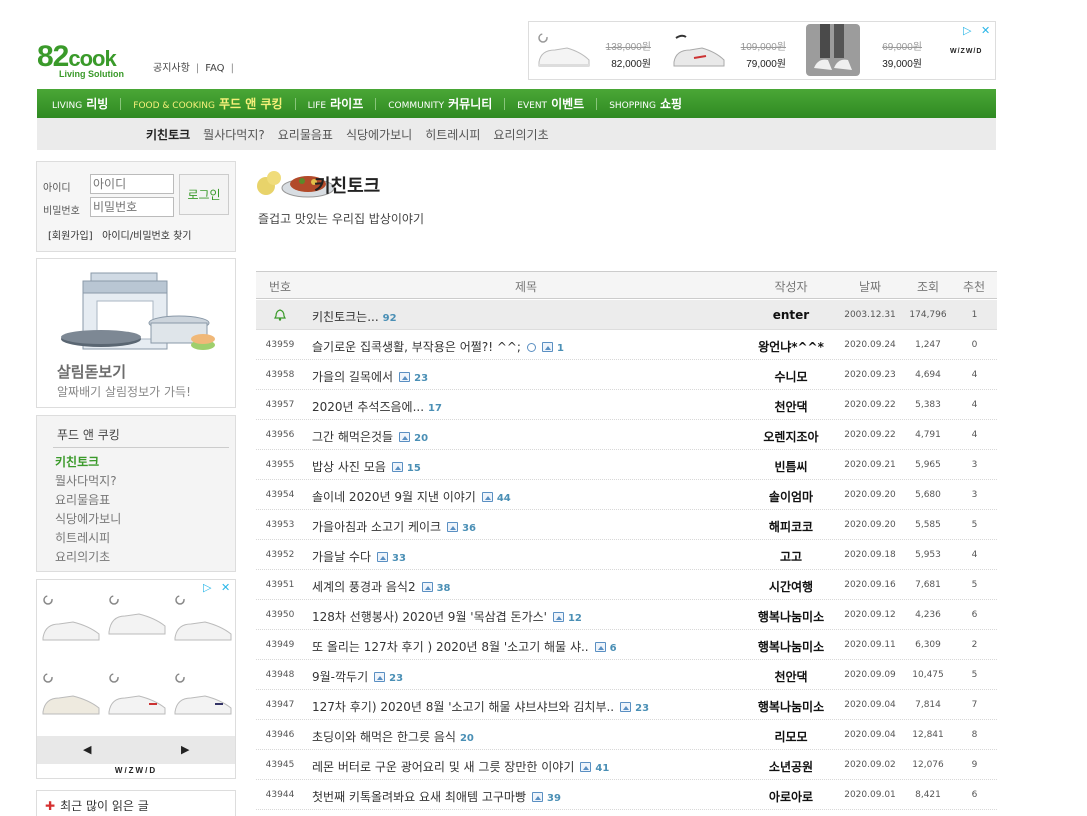 The height and width of the screenshot is (816, 1087). What do you see at coordinates (928, 765) in the screenshot?
I see `post-views: 12,076` at bounding box center [928, 765].